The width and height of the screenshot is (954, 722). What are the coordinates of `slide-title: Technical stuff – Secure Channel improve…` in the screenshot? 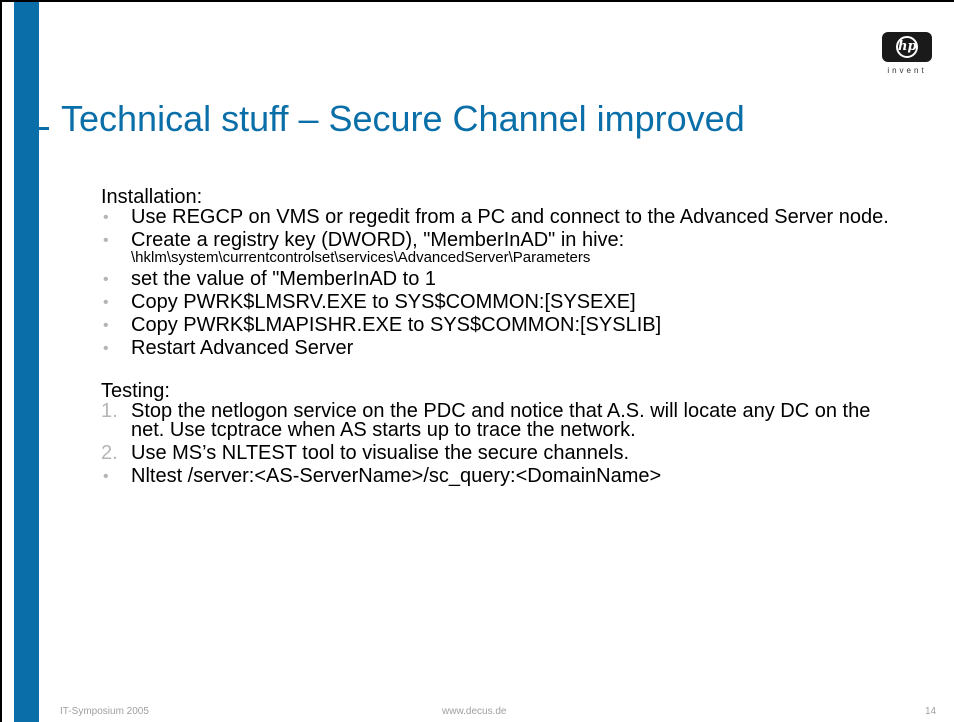 It's located at (403, 118).